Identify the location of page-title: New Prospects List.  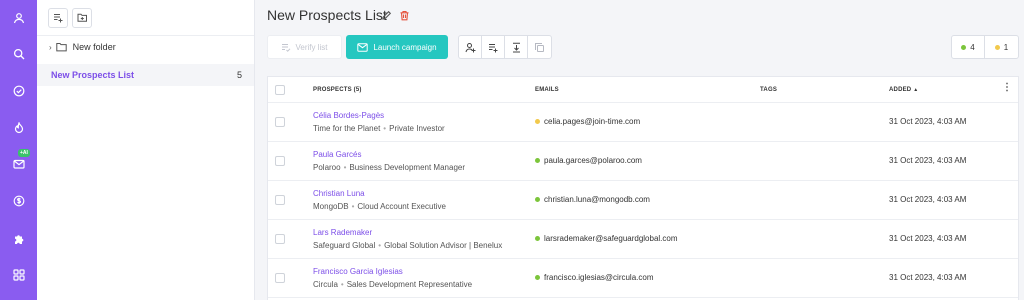
(327, 15).